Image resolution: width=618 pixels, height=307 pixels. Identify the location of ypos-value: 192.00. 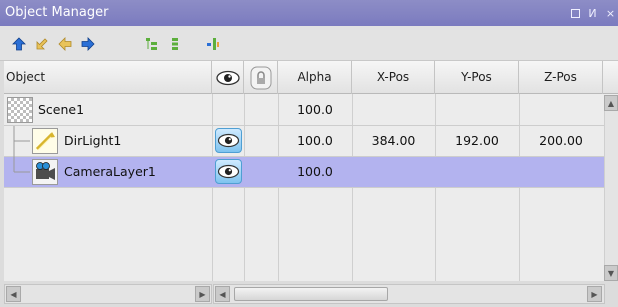
(477, 141).